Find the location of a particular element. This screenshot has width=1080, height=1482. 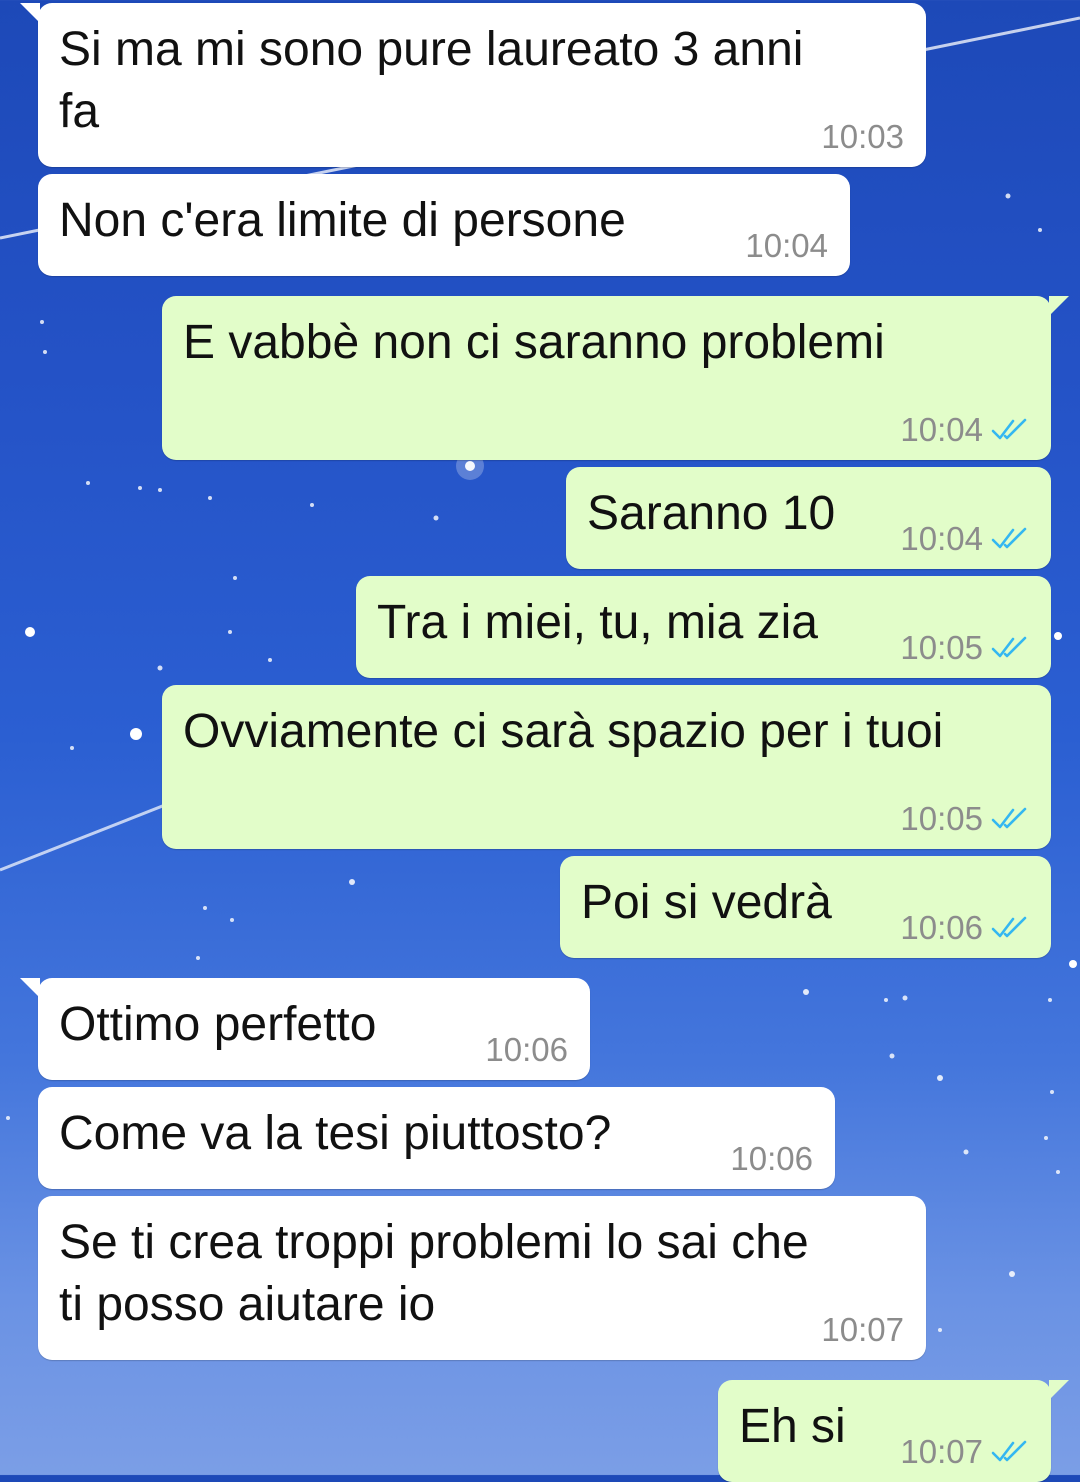

outgoing-message-bubble: Saranno 10 10:04 is located at coordinates (808, 518).